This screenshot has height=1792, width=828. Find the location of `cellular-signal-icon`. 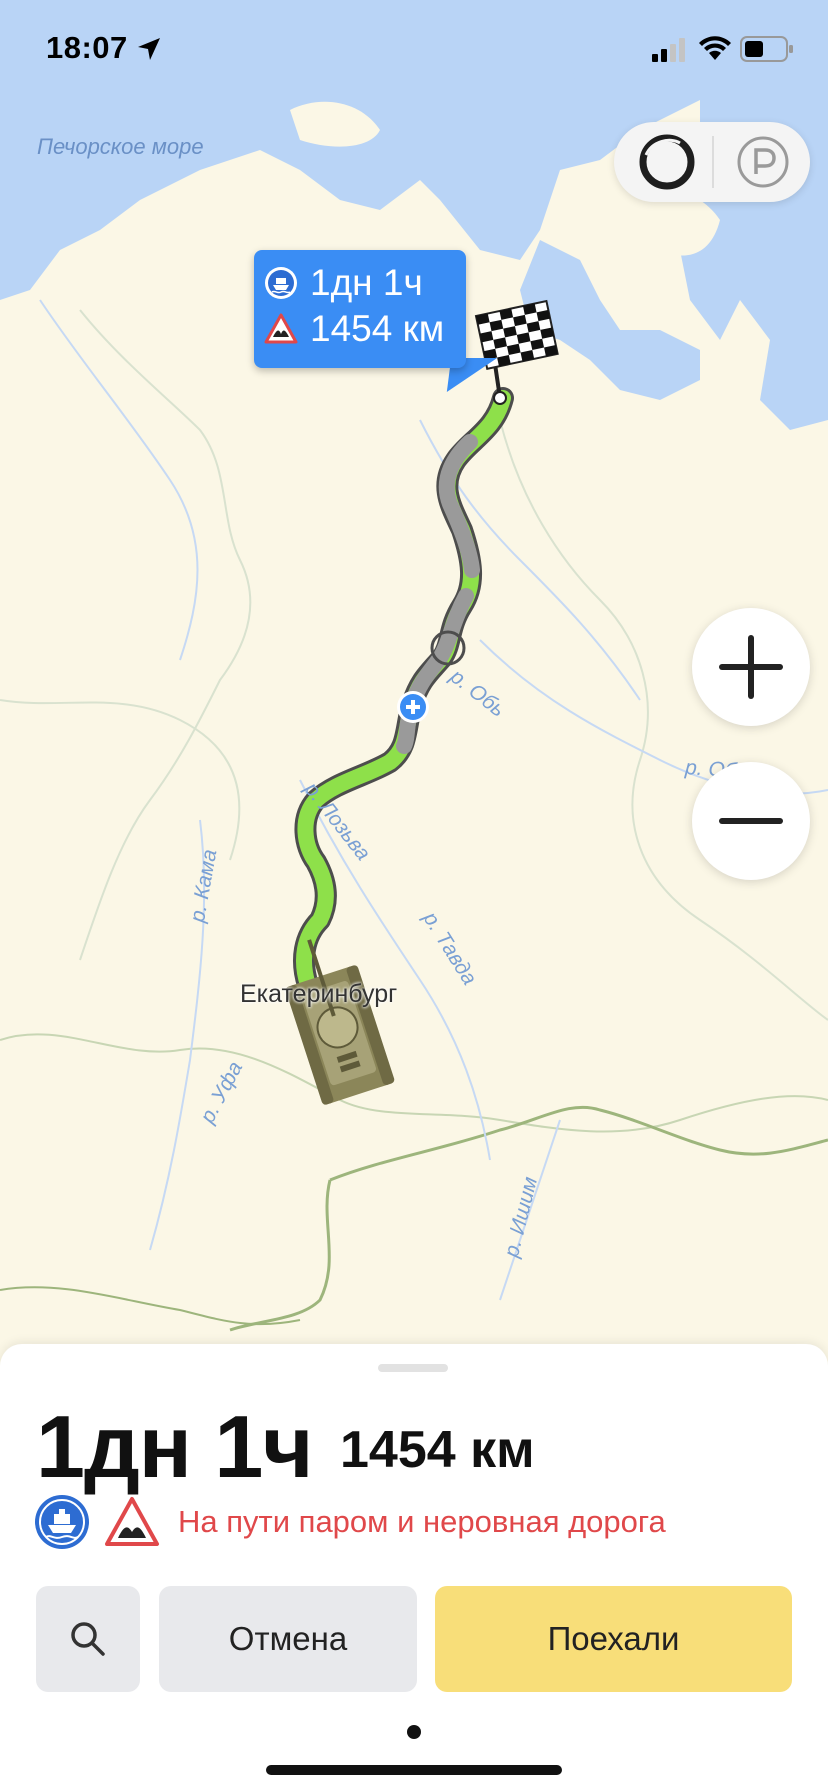

cellular-signal-icon is located at coordinates (668, 50).